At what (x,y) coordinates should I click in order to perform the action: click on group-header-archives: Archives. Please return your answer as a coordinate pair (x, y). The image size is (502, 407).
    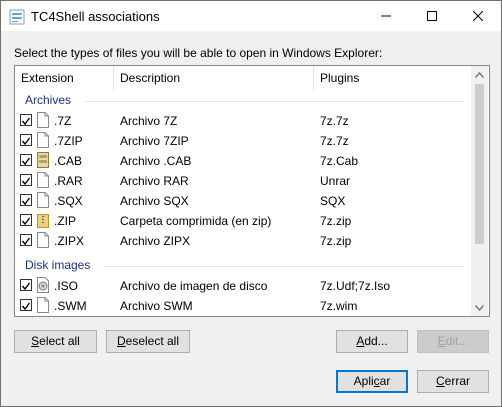
    Looking at the image, I should click on (243, 101).